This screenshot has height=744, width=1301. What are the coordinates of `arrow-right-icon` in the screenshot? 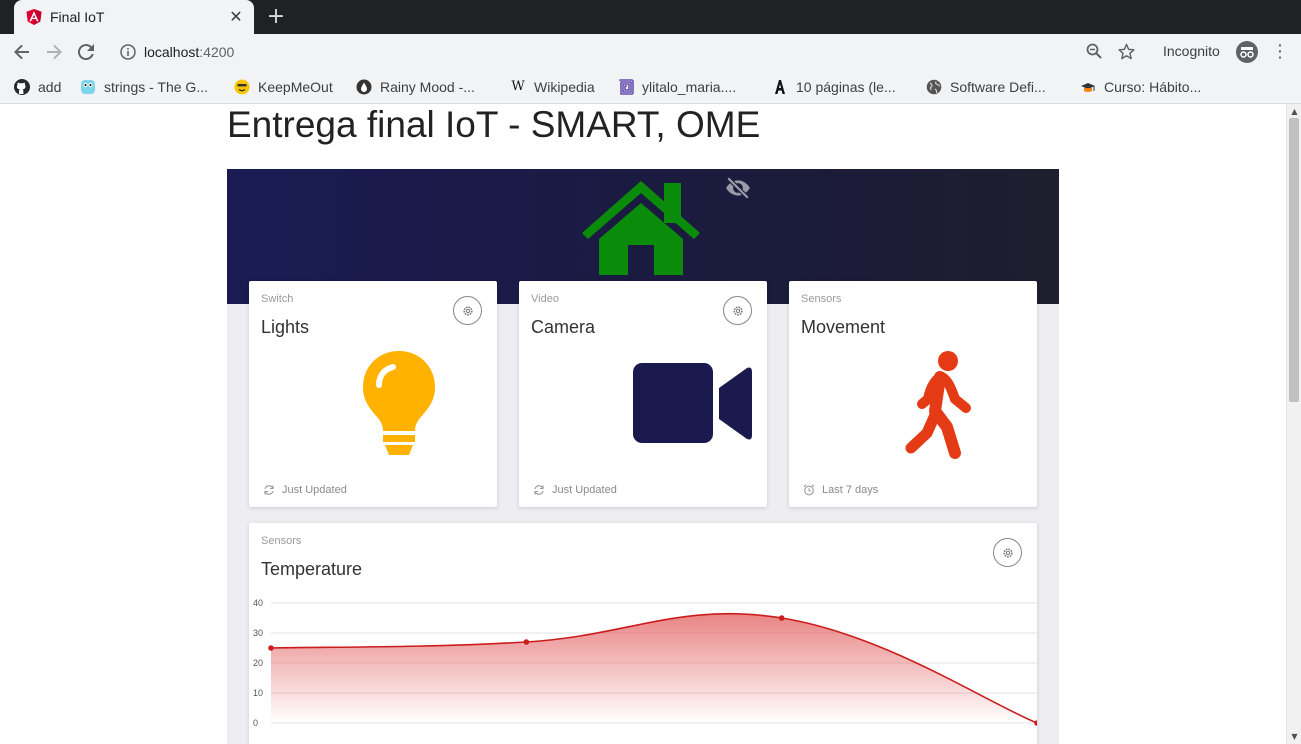 It's located at (54, 52).